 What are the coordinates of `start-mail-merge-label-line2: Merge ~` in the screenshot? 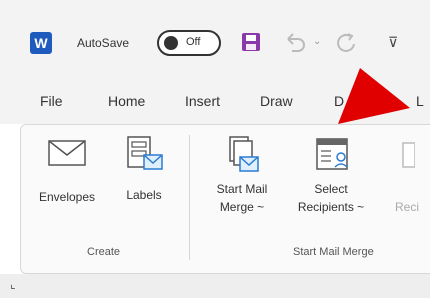 It's located at (242, 207).